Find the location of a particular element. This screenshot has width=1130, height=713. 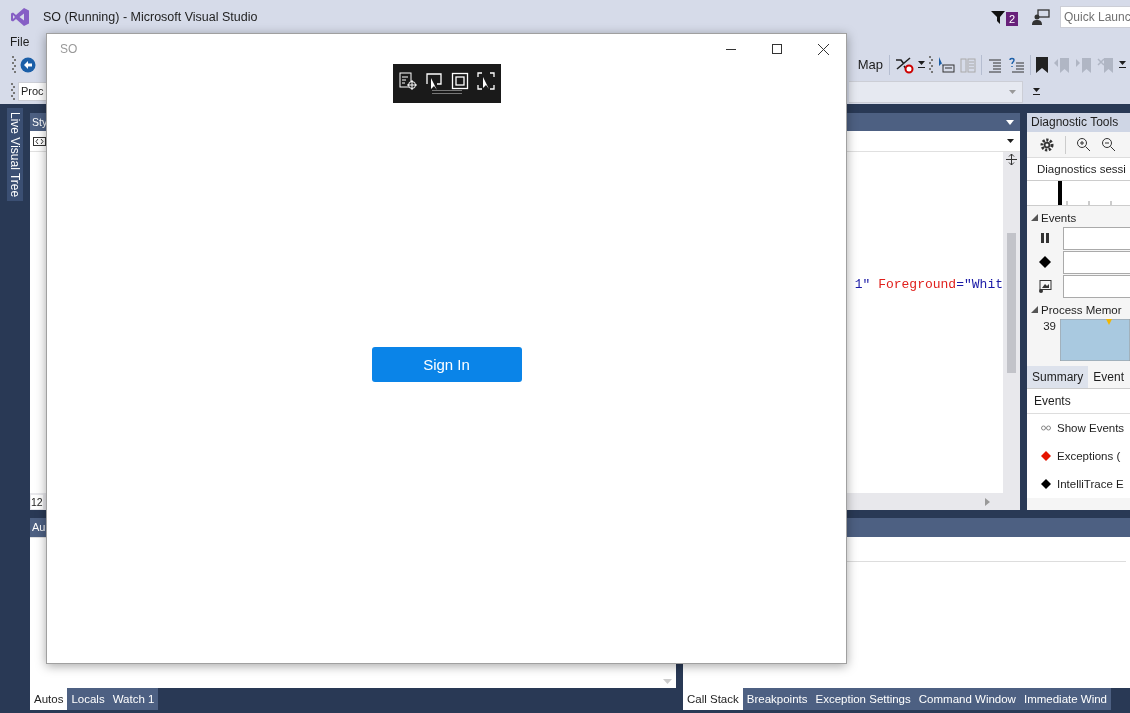

bookmark-icon is located at coordinates (1042, 64).